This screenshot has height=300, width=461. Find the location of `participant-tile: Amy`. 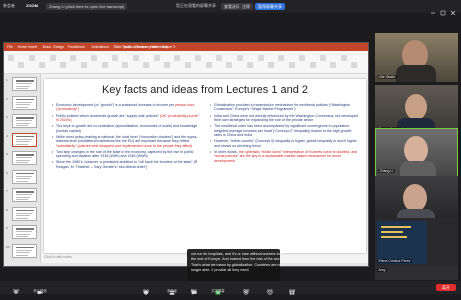

participant-tile: Amy is located at coordinates (416, 273).